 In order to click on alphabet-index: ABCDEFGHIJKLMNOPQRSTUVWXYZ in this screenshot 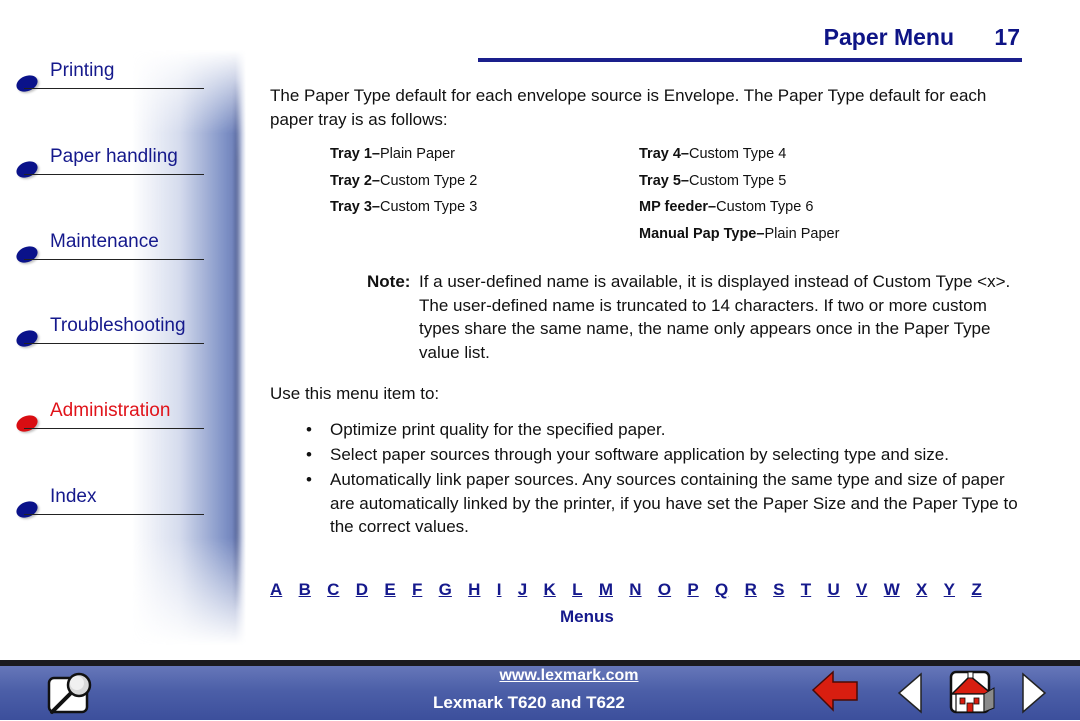, I will do `click(626, 590)`.